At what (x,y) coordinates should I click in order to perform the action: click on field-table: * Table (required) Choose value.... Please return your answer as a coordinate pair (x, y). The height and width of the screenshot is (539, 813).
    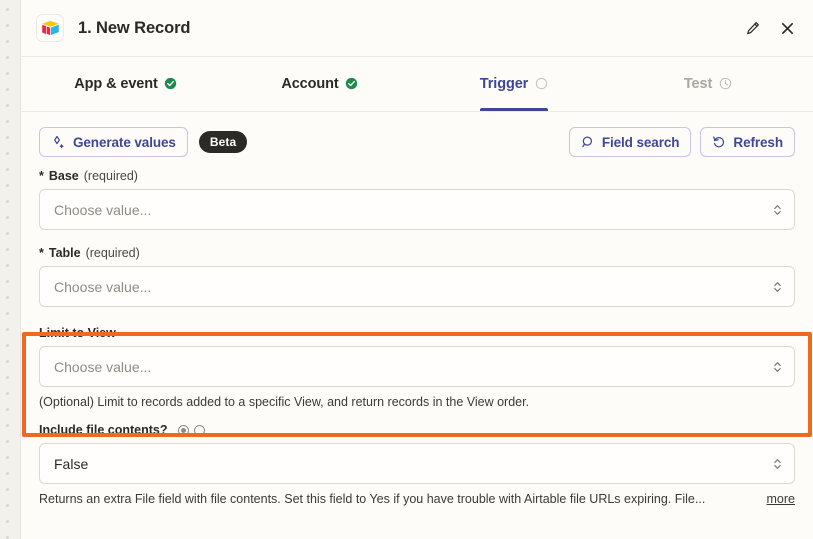
    Looking at the image, I should click on (417, 276).